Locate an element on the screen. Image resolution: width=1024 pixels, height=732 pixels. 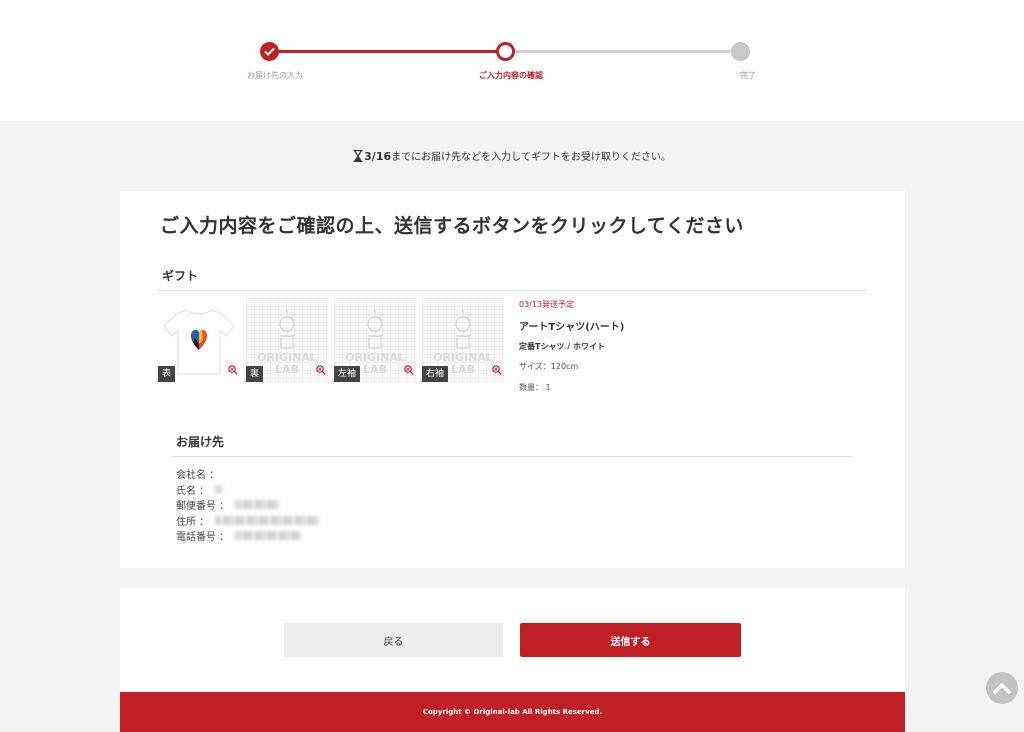
address-row-company: 会社名 ： is located at coordinates (247, 474).